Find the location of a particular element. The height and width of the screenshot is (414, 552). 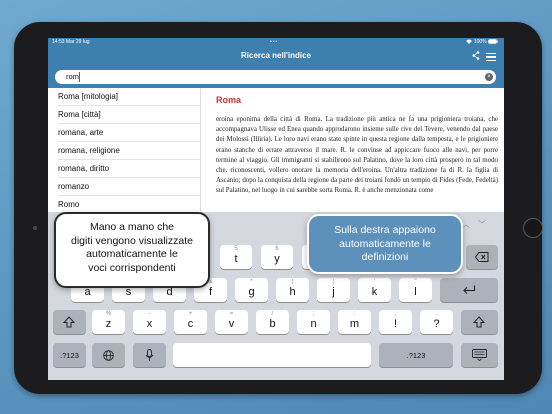

globe-icon is located at coordinates (108, 355).